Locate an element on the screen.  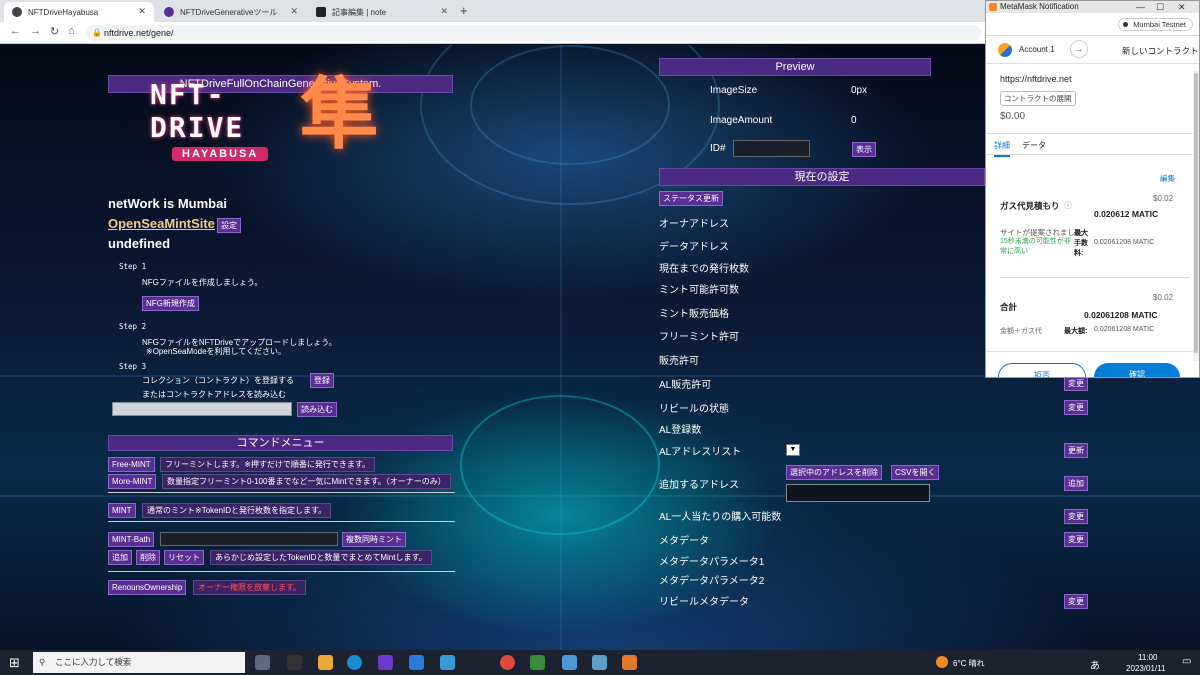
add-address-input is located at coordinates (858, 493).